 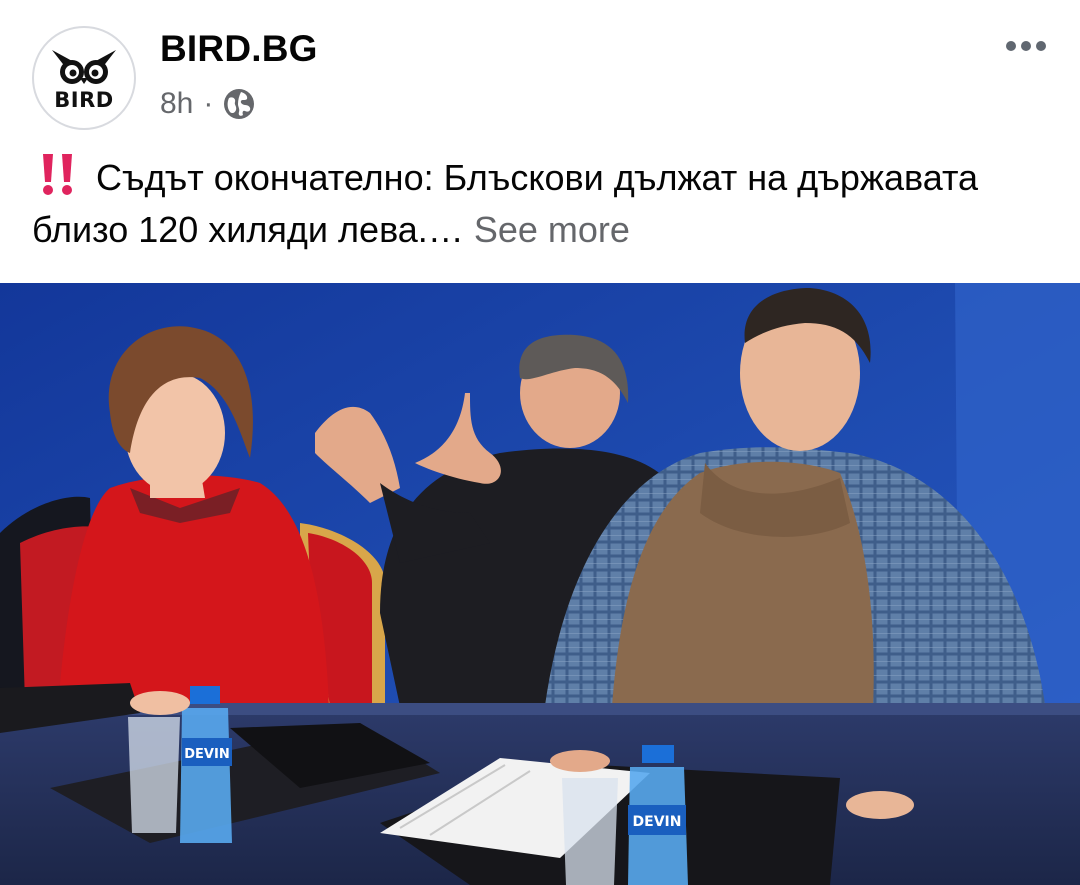 I want to click on avatar-text: BIRD, so click(x=84, y=100).